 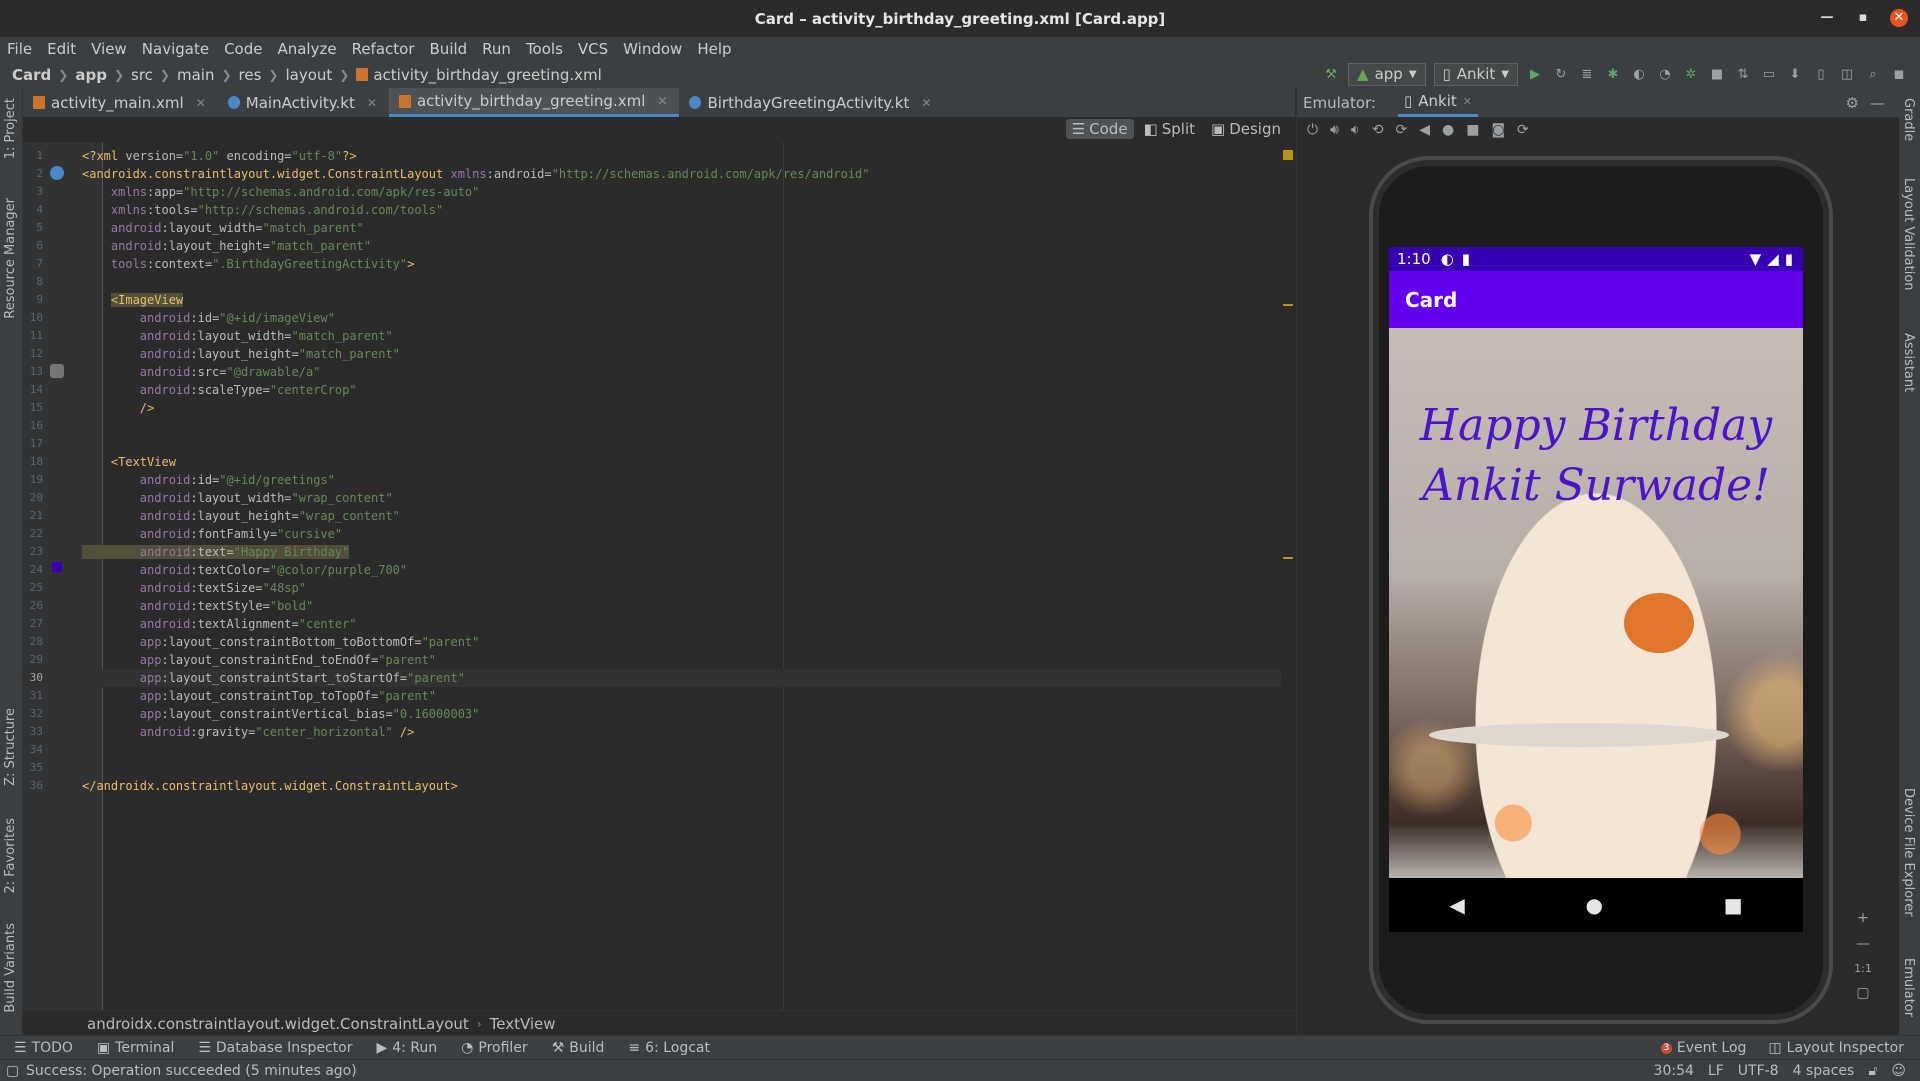 I want to click on layout-inspector-button: ◫ Layout Inspector, so click(x=1836, y=1048).